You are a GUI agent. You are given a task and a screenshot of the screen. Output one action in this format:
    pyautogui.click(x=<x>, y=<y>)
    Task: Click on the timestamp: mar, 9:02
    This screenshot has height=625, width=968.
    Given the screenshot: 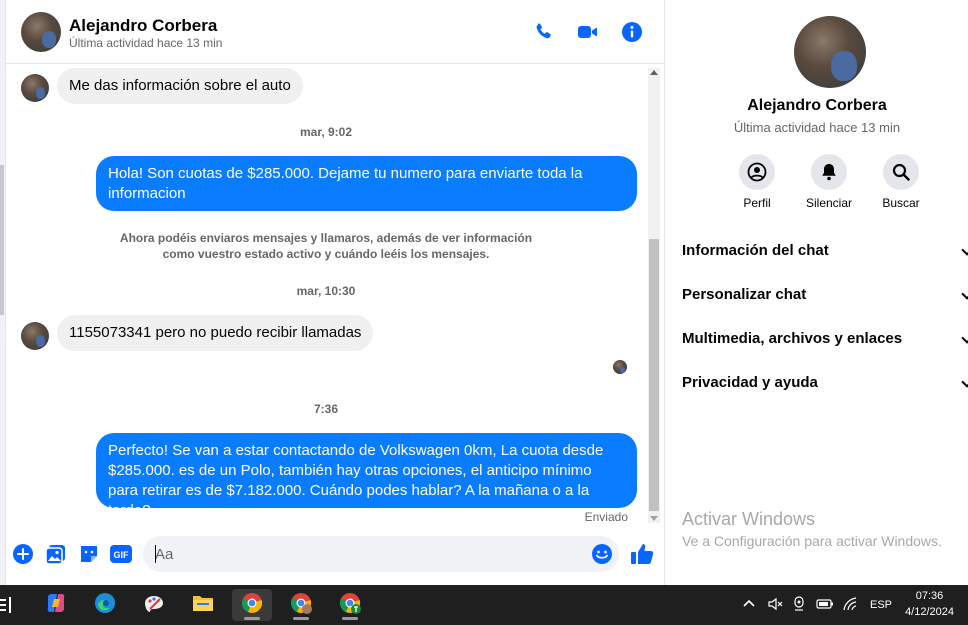 What is the action you would take?
    pyautogui.click(x=326, y=132)
    